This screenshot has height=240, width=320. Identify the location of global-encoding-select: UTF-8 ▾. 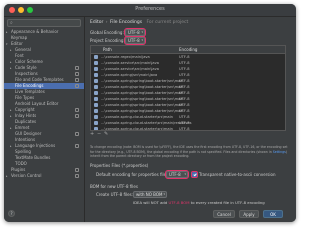
(135, 32).